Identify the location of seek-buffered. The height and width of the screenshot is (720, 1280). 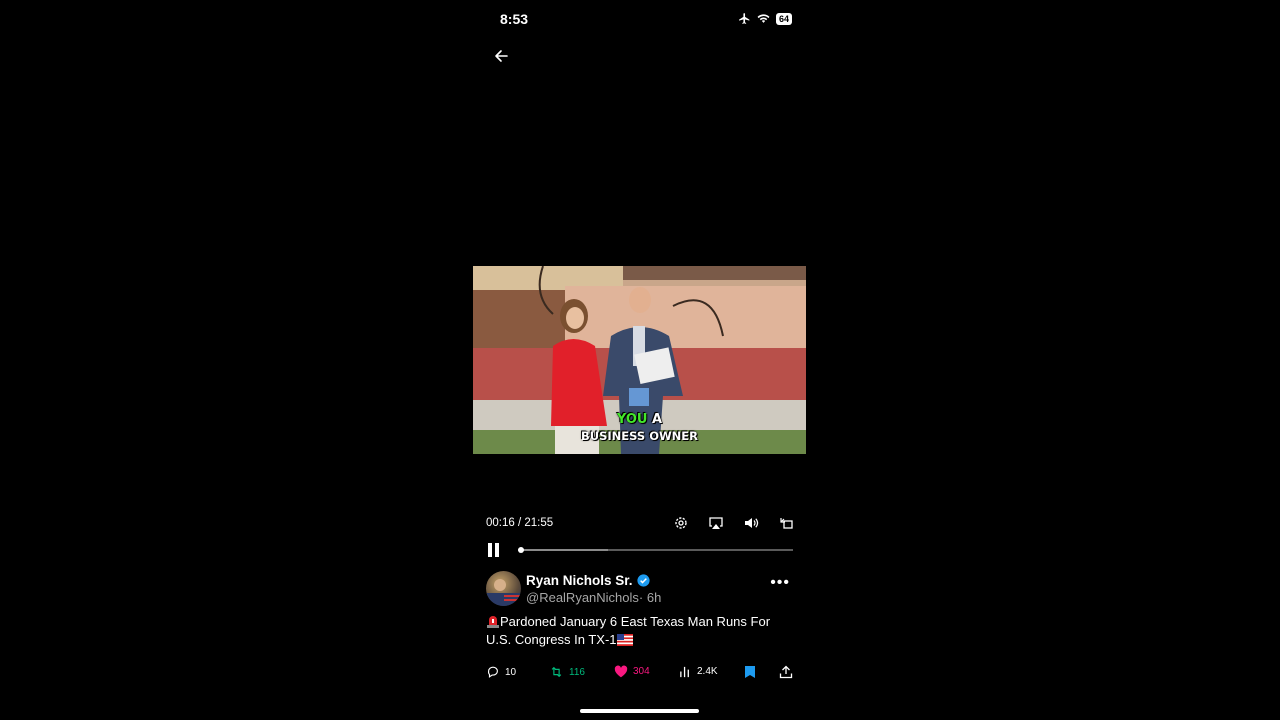
(563, 550).